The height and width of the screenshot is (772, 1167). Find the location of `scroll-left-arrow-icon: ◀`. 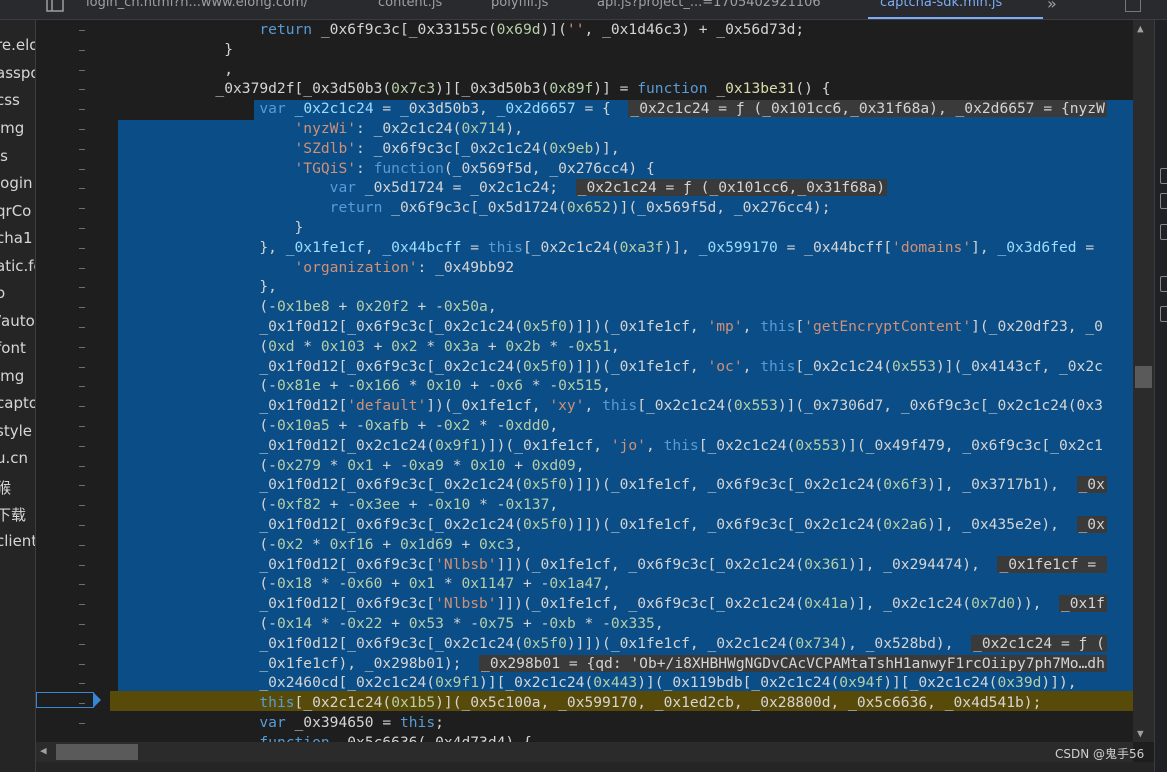

scroll-left-arrow-icon: ◀ is located at coordinates (43, 750).